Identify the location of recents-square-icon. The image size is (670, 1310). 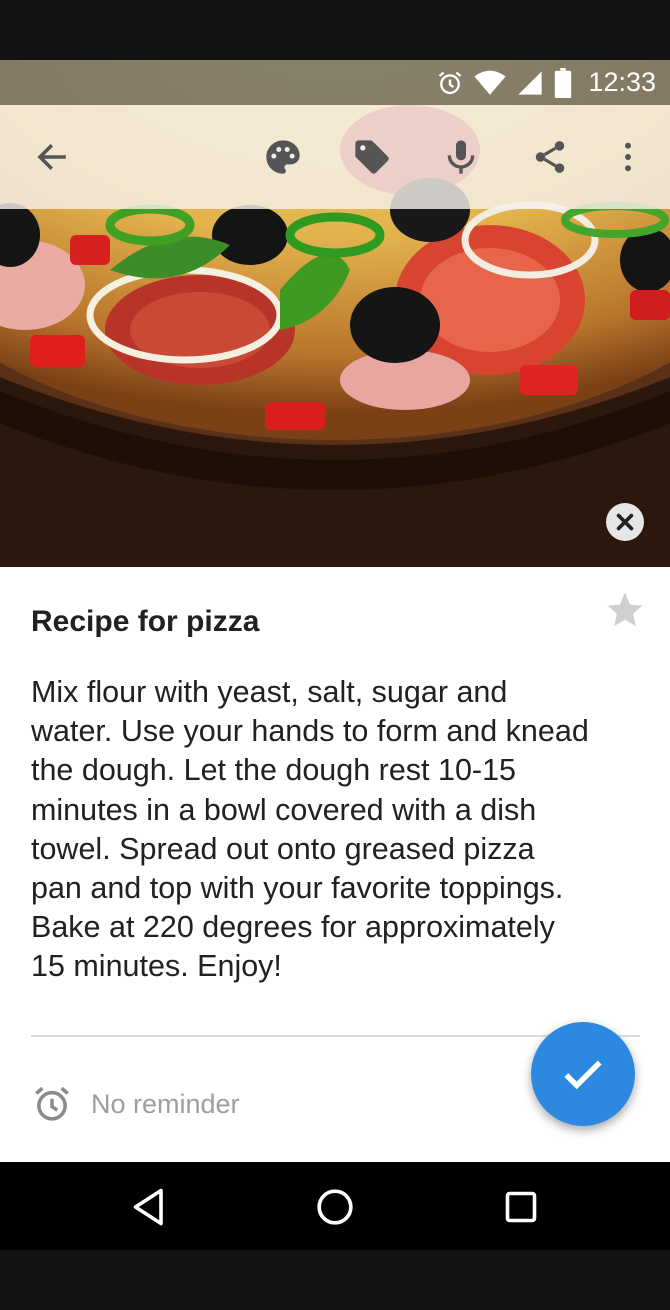
(521, 1207).